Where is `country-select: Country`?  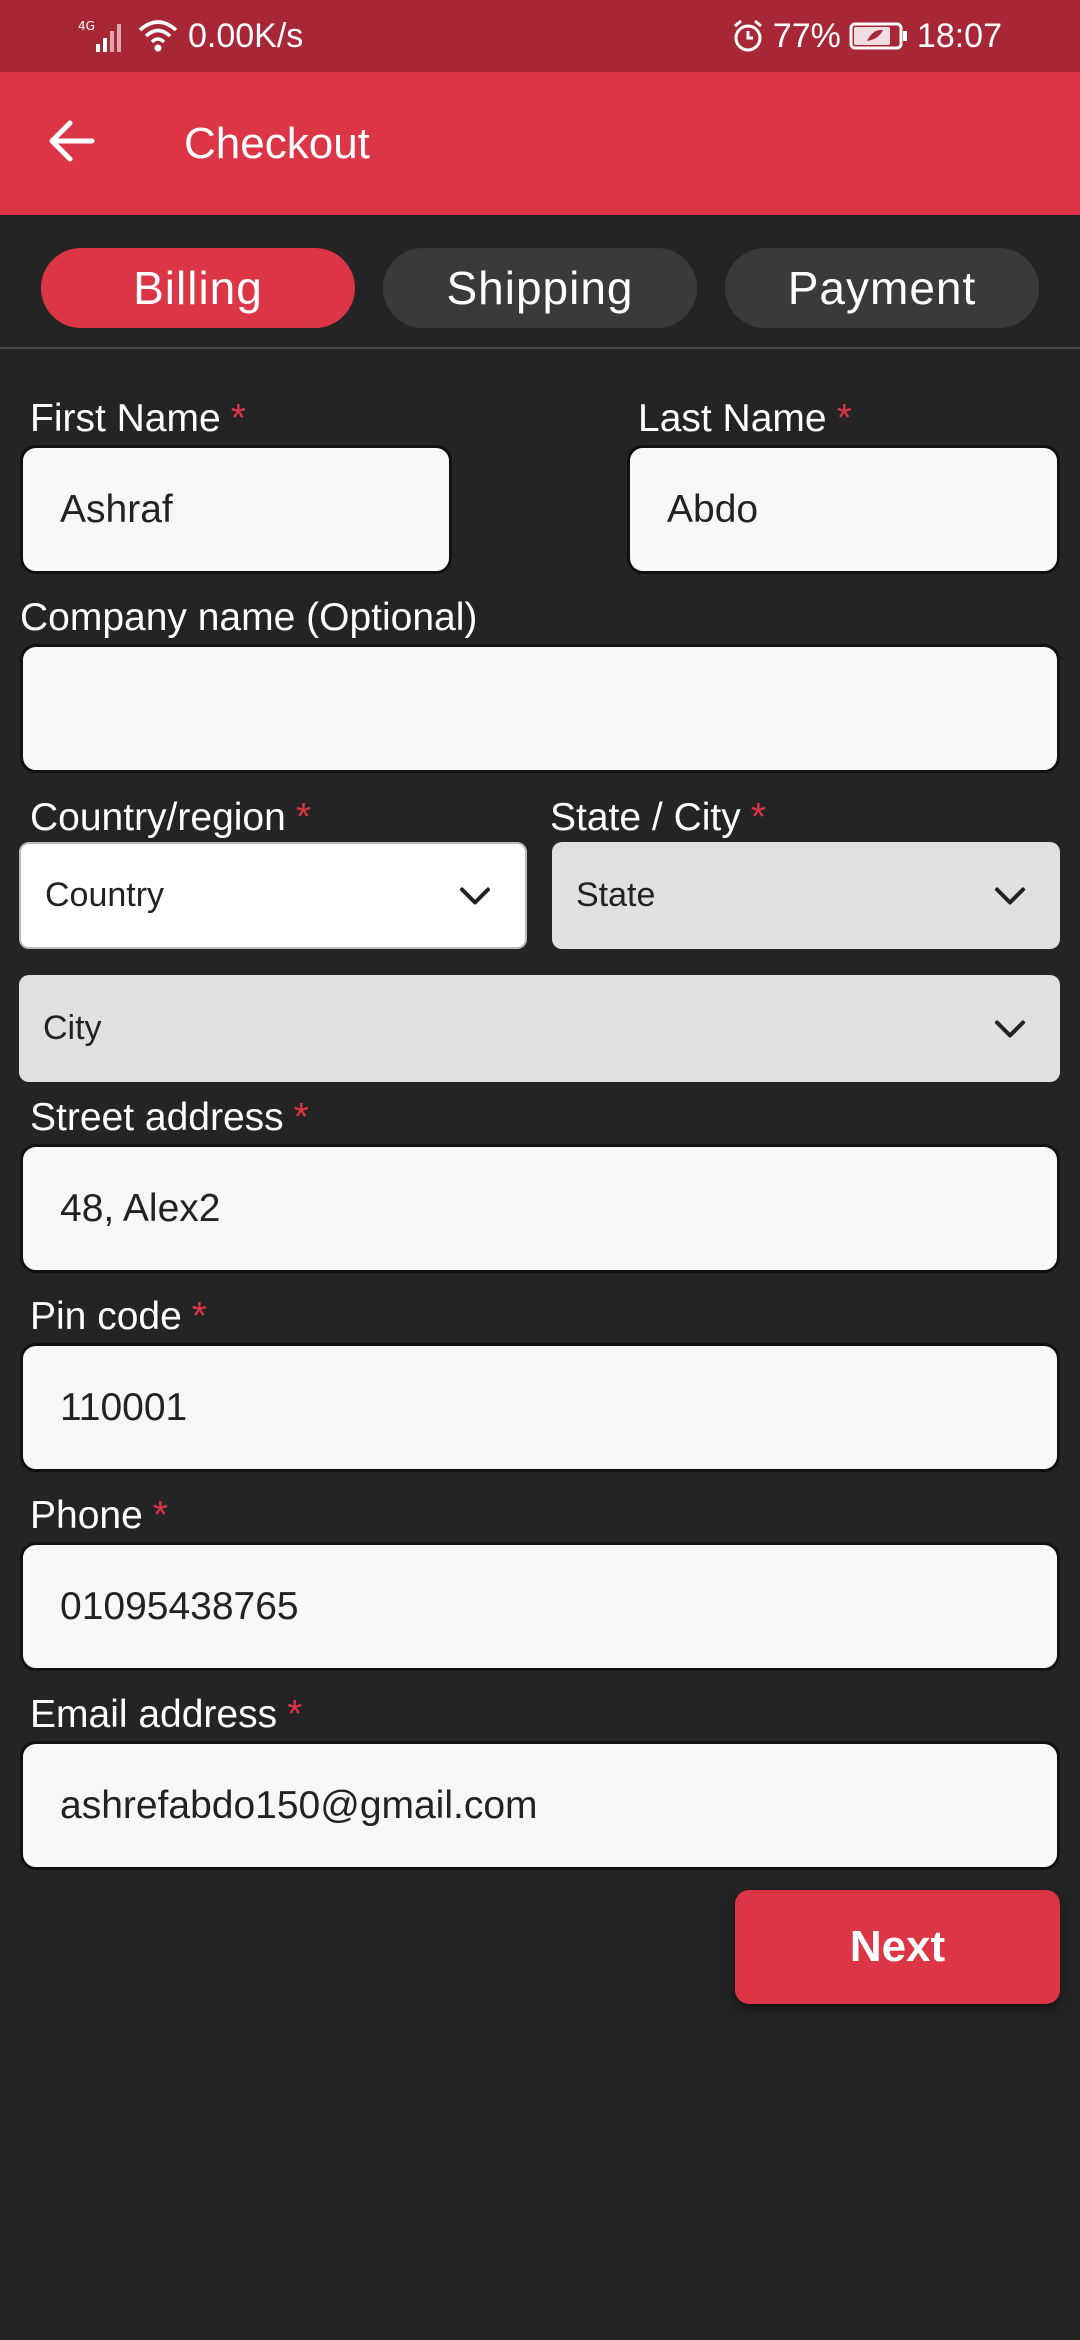
country-select: Country is located at coordinates (273, 895).